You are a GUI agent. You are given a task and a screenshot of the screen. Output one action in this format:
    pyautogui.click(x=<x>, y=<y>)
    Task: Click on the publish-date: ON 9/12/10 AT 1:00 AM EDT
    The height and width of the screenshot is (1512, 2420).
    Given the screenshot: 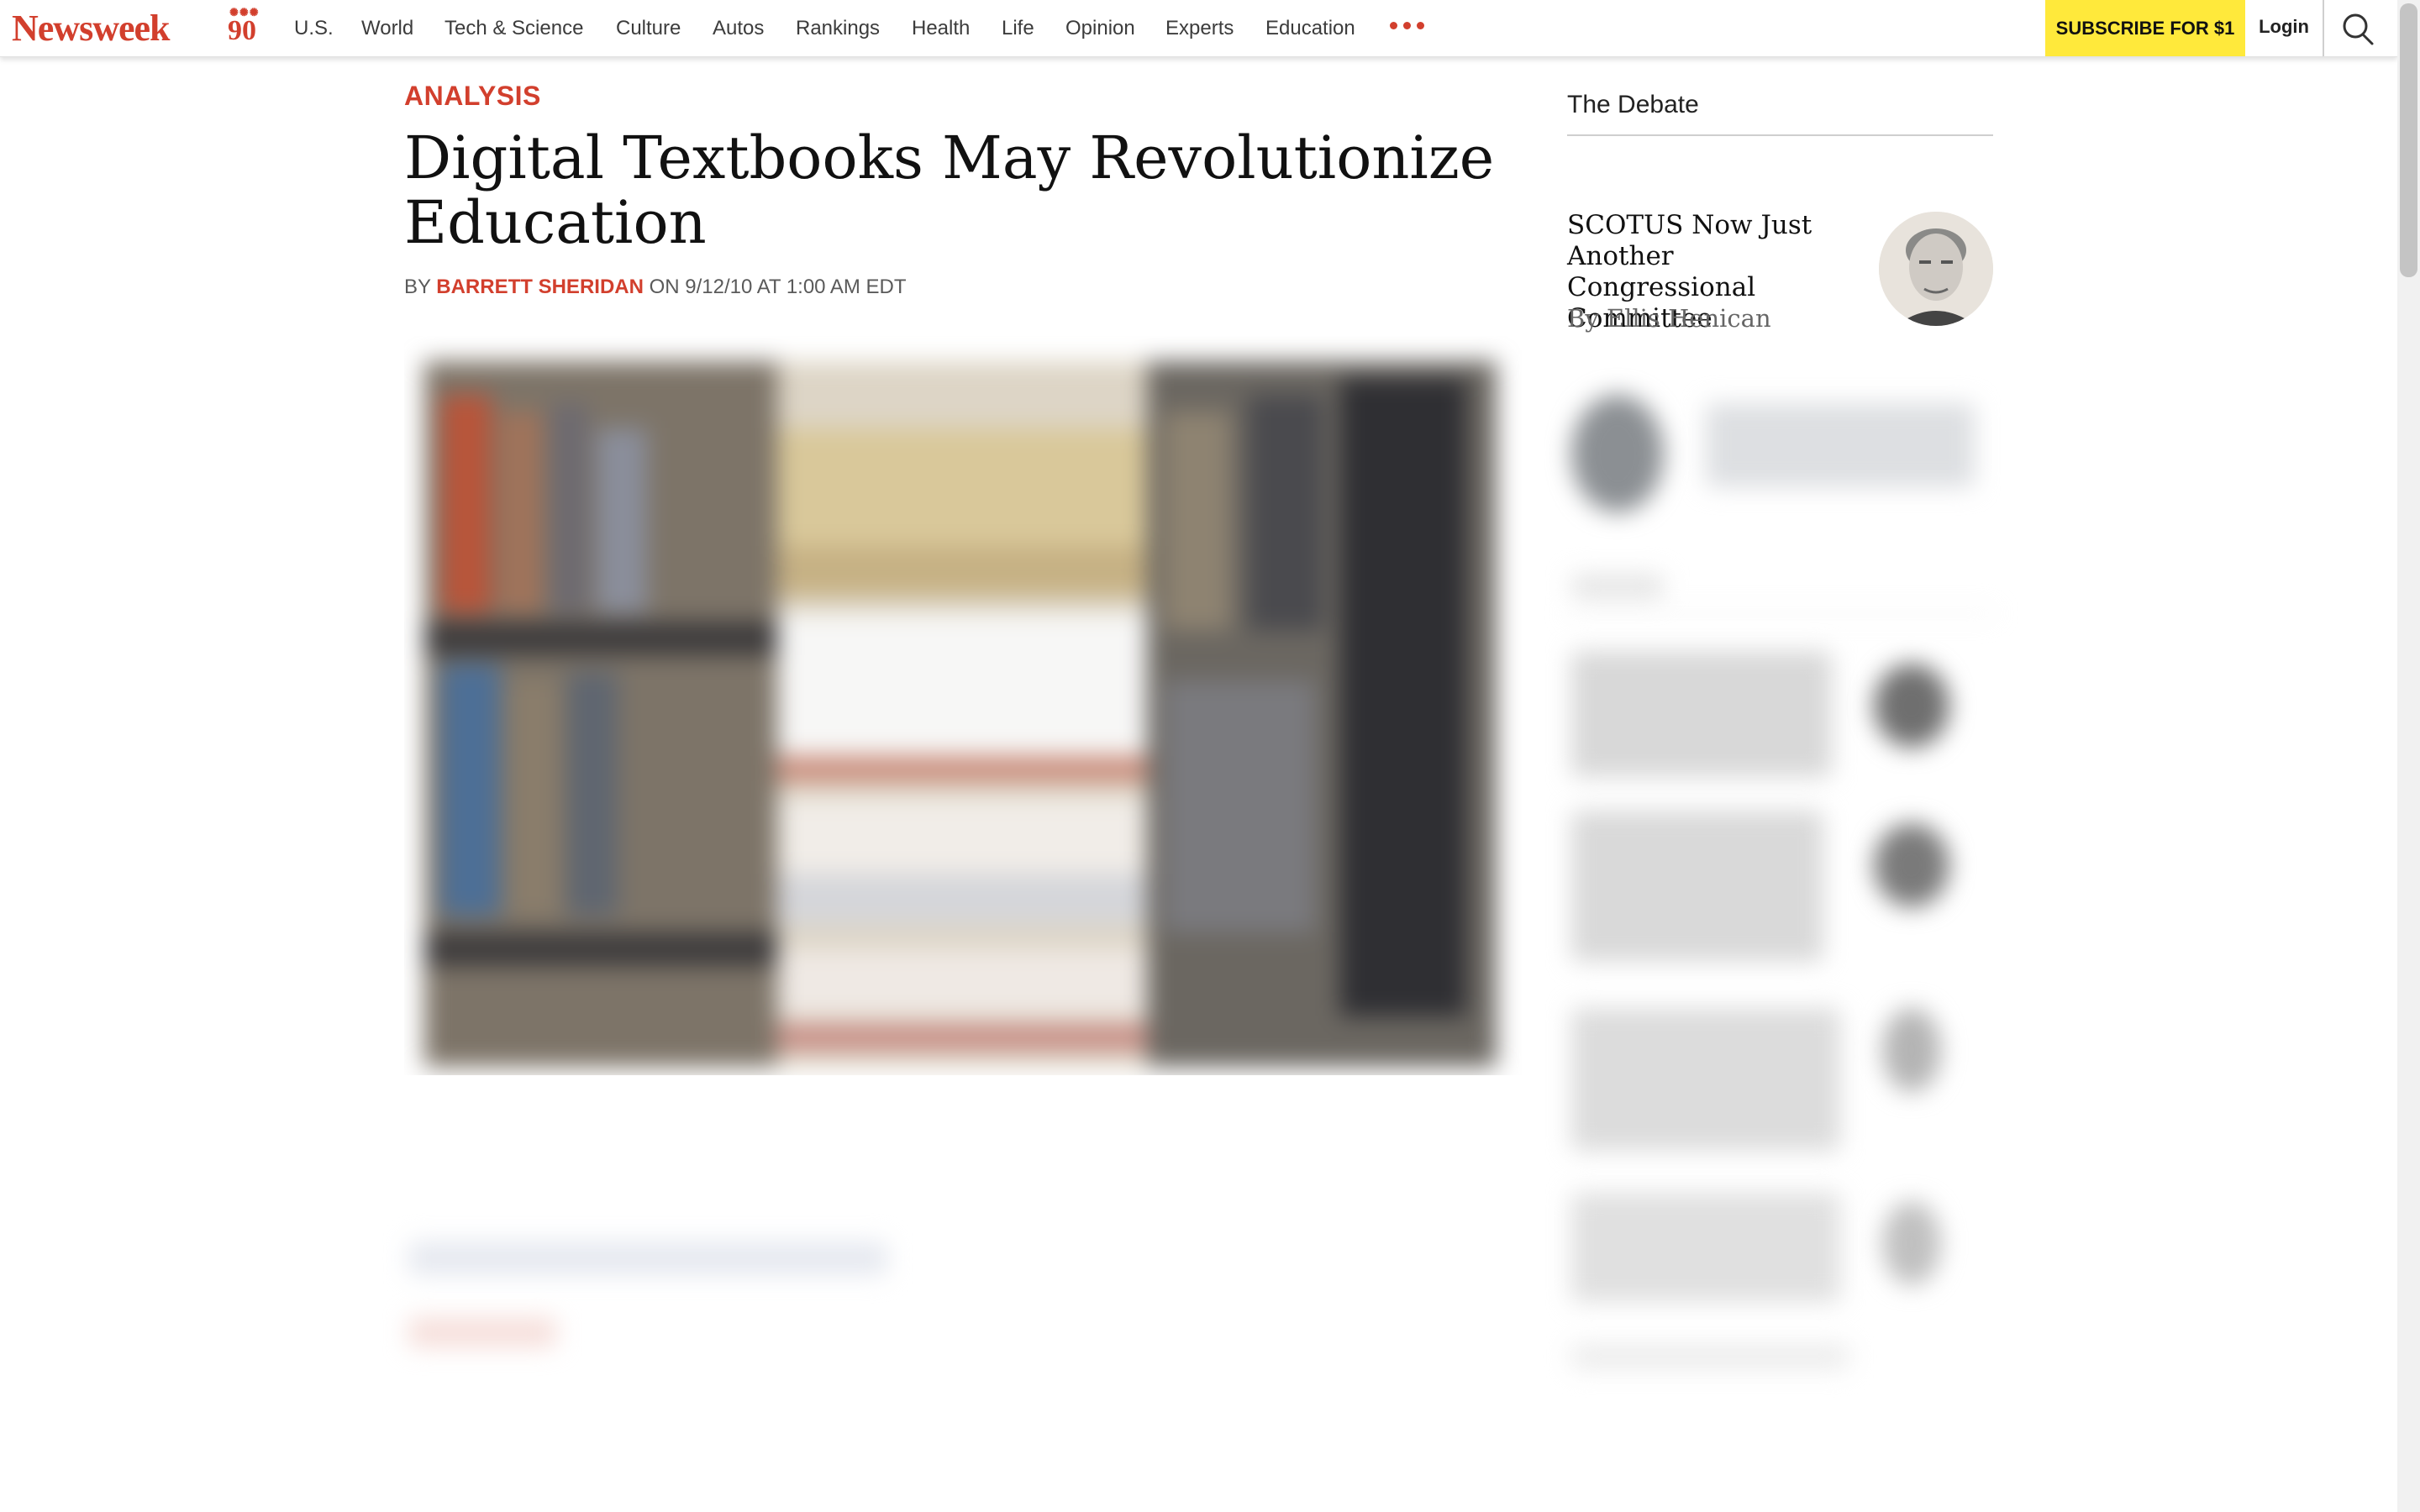 What is the action you would take?
    pyautogui.click(x=778, y=287)
    